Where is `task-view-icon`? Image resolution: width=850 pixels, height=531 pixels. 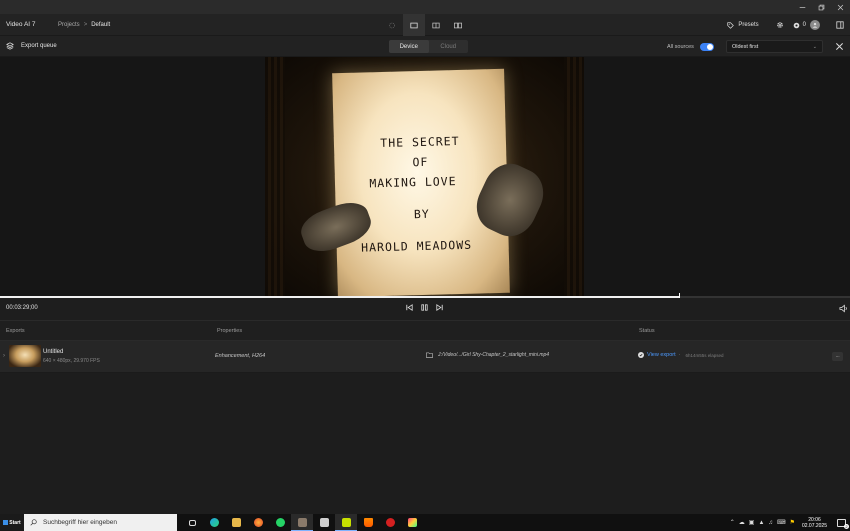 task-view-icon is located at coordinates (192, 522).